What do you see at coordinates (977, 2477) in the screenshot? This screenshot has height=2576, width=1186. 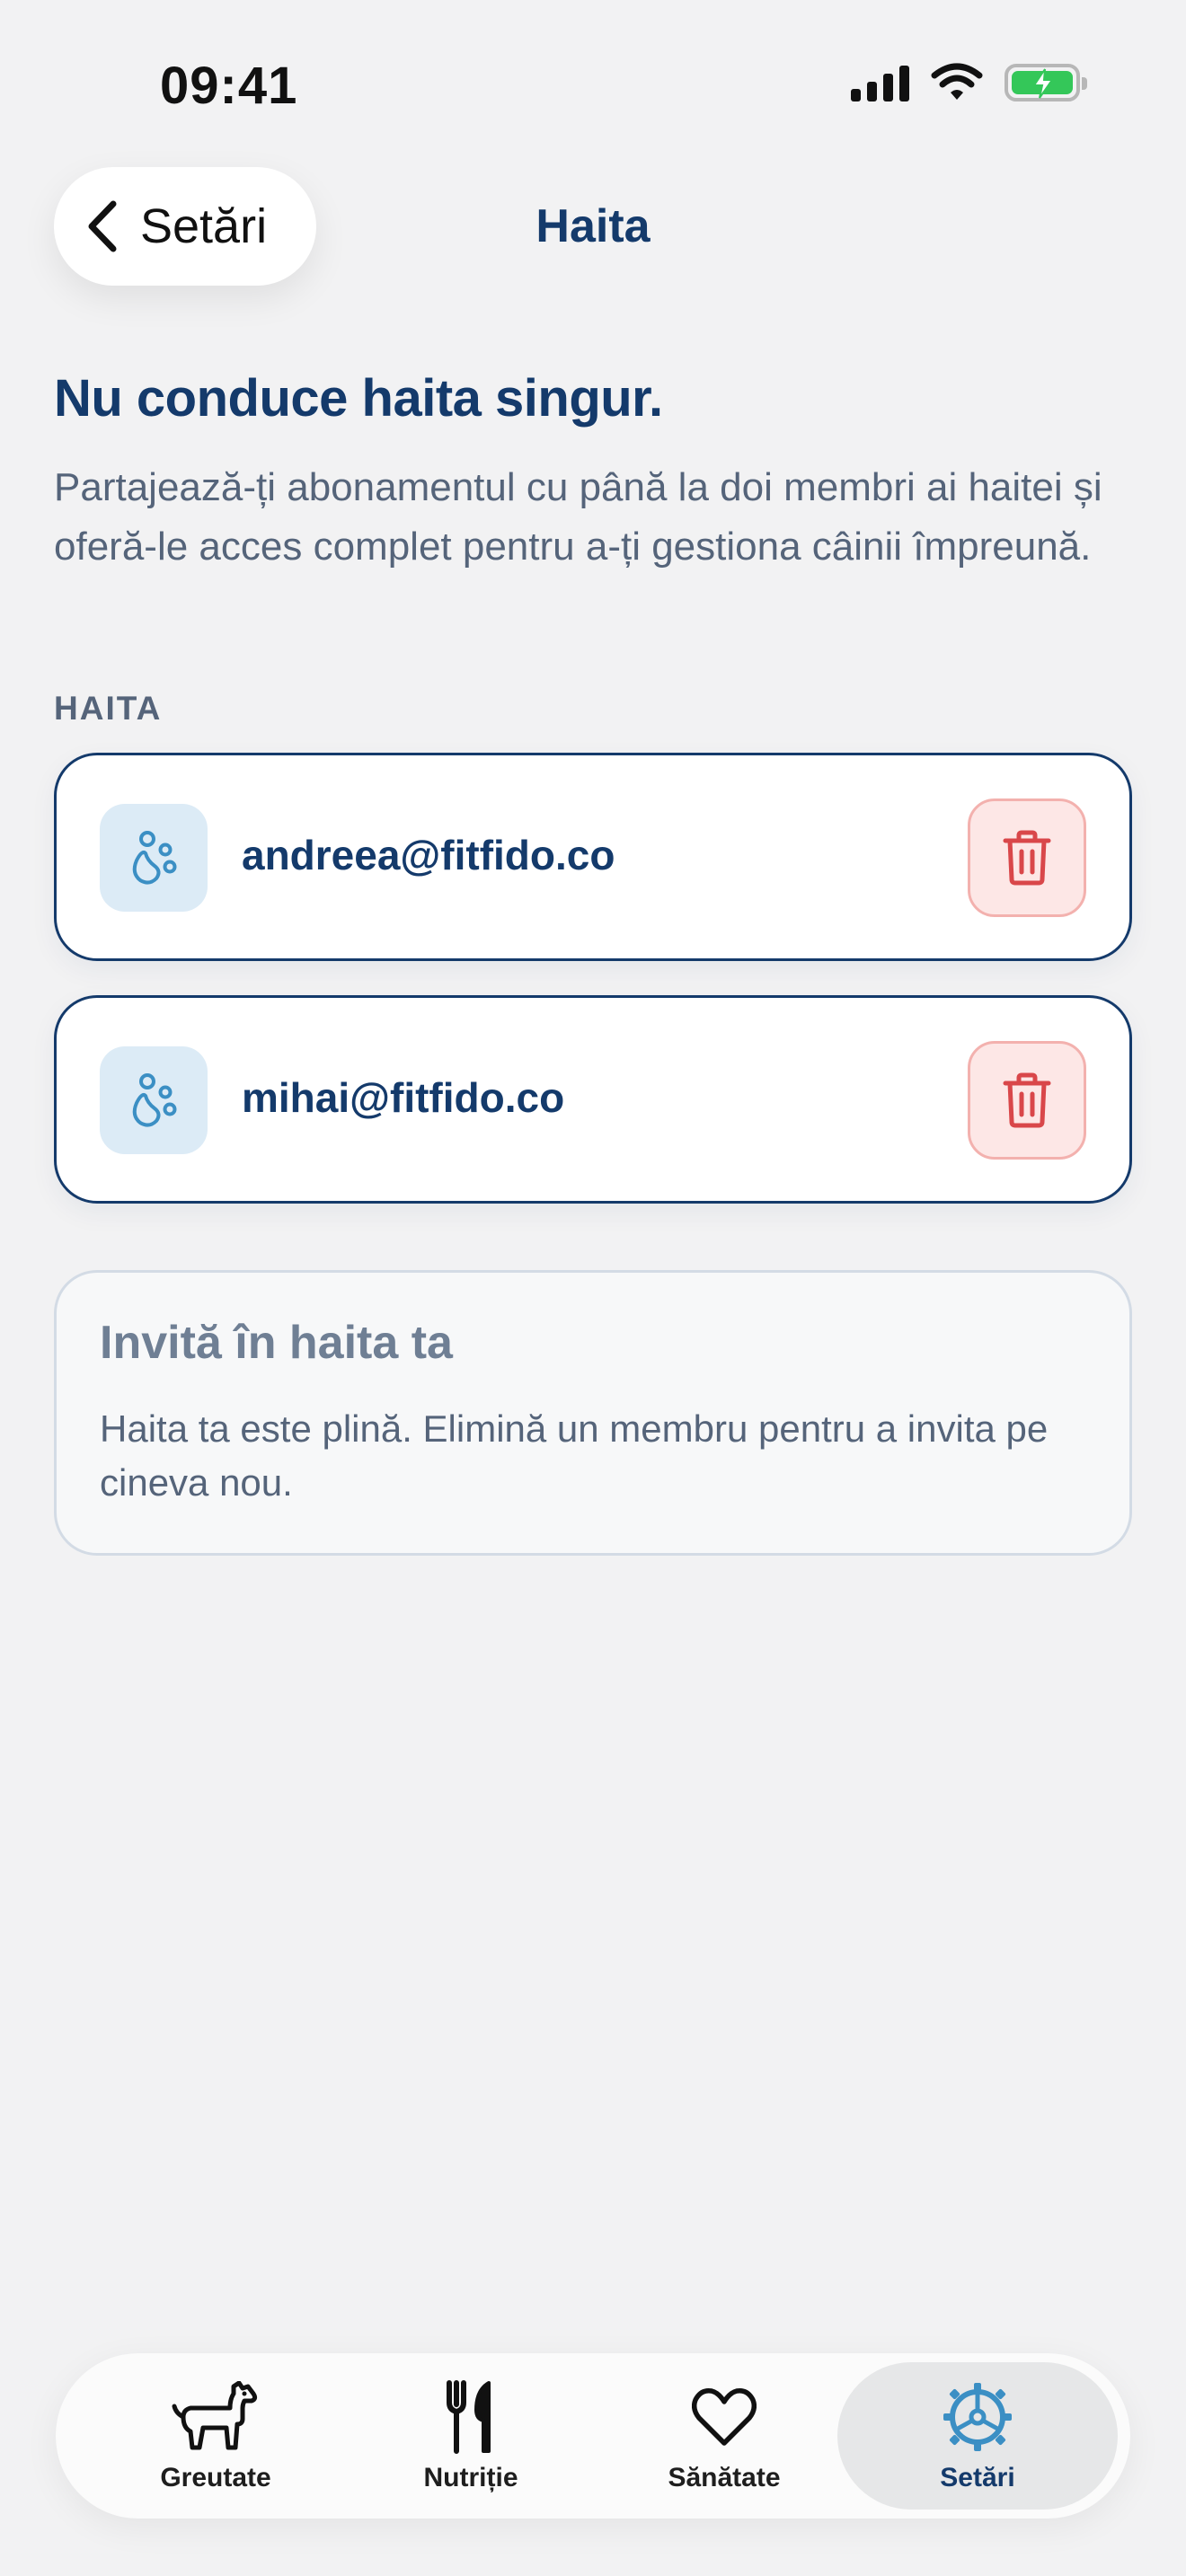 I see `tab-label: Setări` at bounding box center [977, 2477].